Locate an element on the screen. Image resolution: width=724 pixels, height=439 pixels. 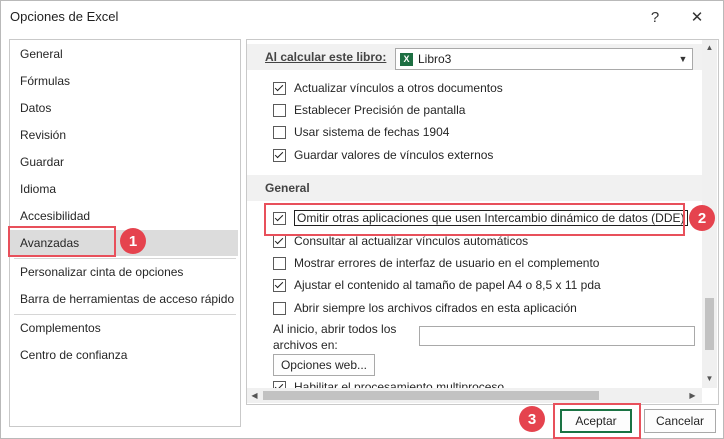
scroll-left-icon: ◀ is located at coordinates (254, 395).